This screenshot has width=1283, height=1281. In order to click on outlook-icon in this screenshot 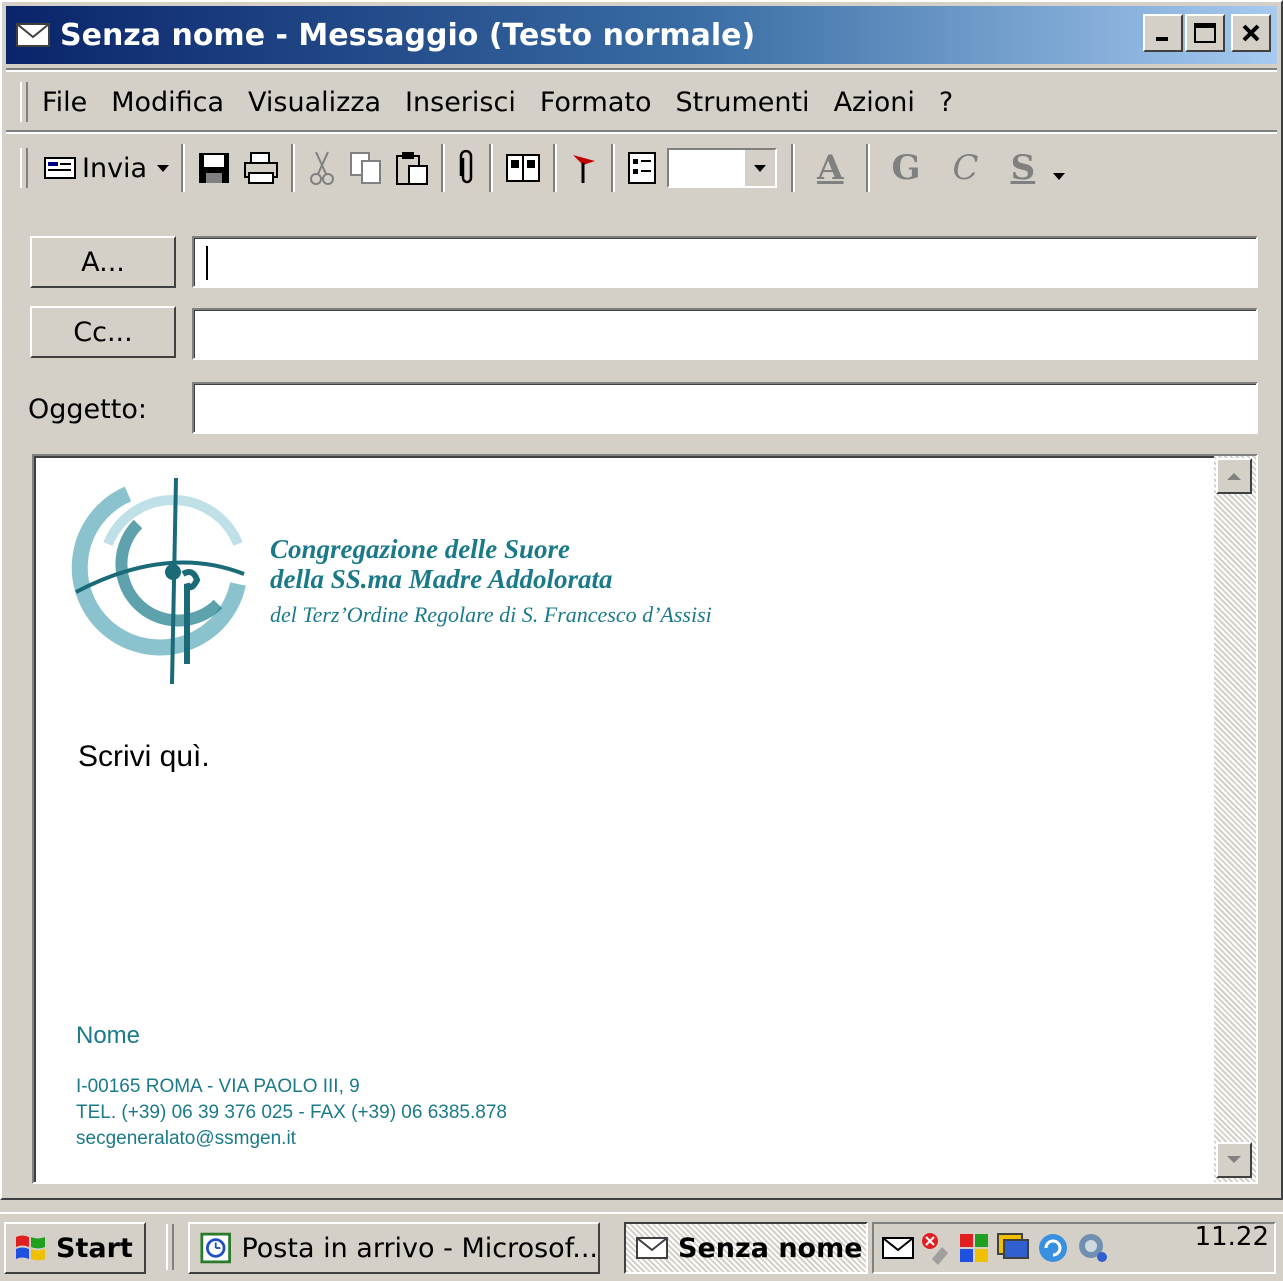, I will do `click(215, 1248)`.